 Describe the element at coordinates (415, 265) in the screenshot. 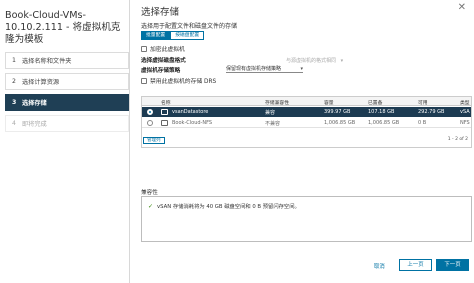

I see `back-button: 上一页` at that location.